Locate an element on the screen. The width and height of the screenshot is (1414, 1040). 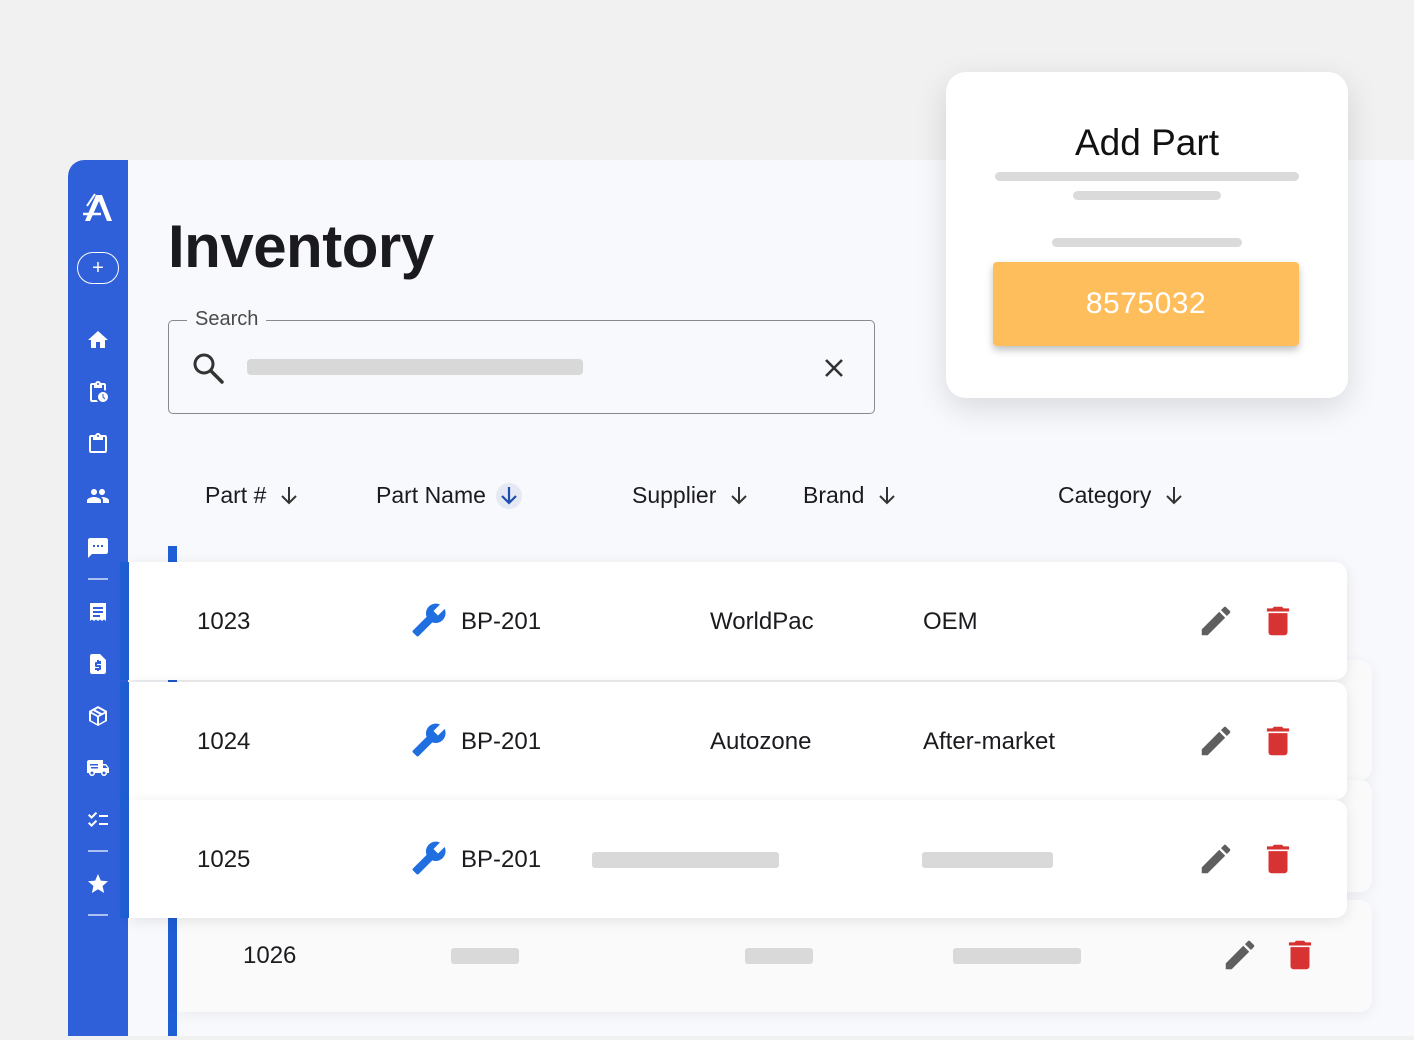
part-number-cell: 1026 is located at coordinates (270, 955).